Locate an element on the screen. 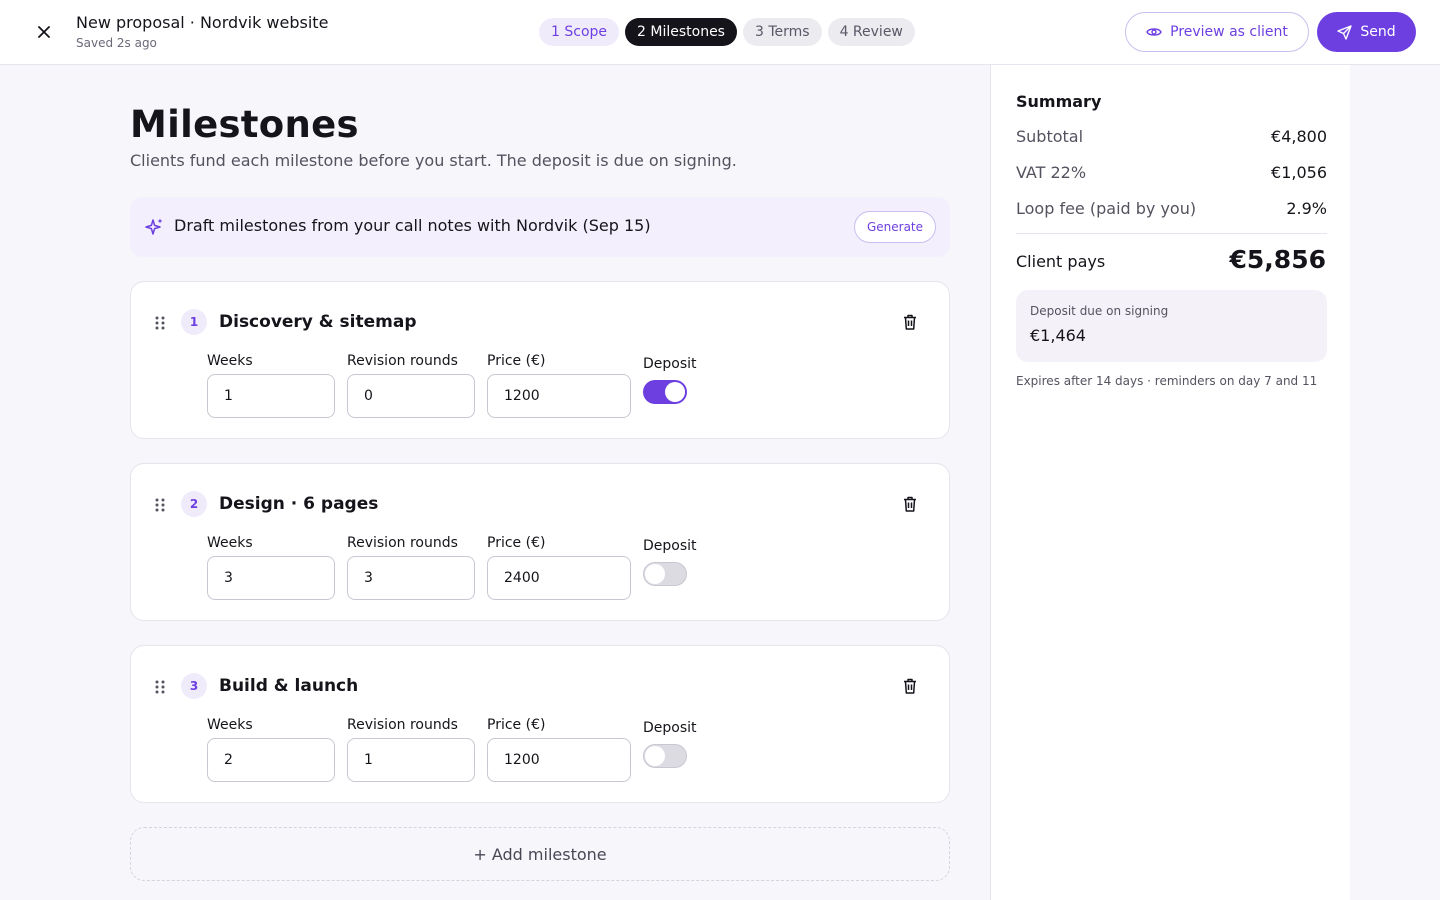  proposal-title: New proposal · Nordvik website is located at coordinates (202, 22).